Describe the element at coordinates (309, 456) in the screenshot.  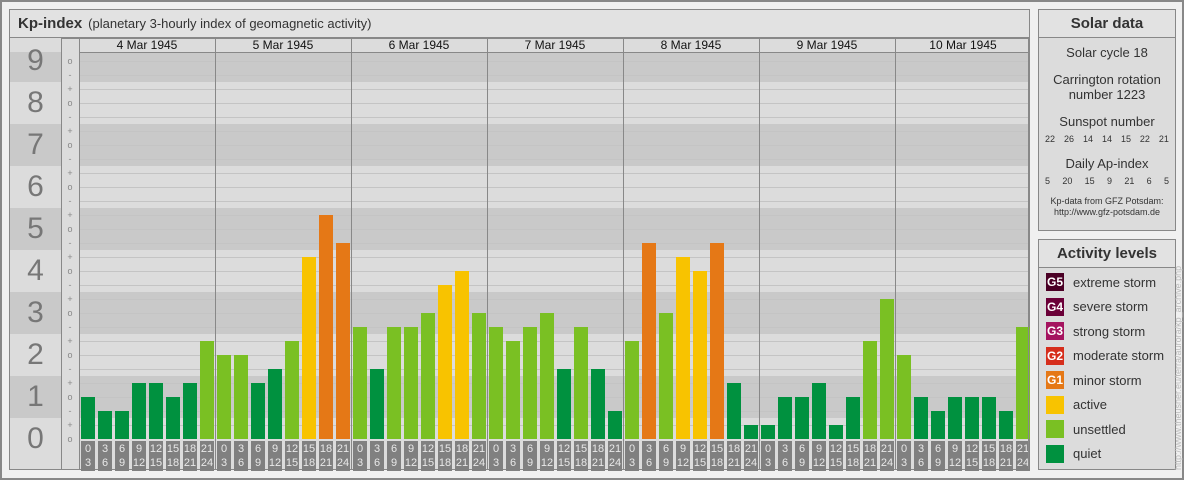
I see `time-label: 15 18` at that location.